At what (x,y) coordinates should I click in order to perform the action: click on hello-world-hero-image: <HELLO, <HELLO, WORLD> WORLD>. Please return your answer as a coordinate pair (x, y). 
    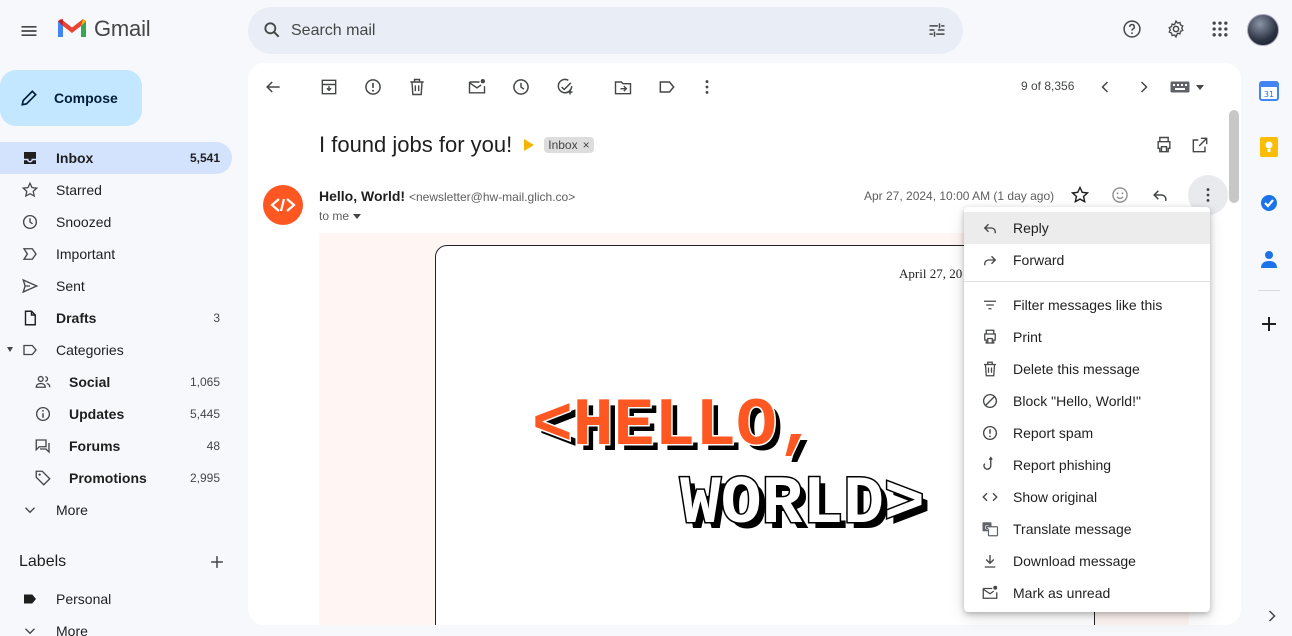
    Looking at the image, I should click on (731, 462).